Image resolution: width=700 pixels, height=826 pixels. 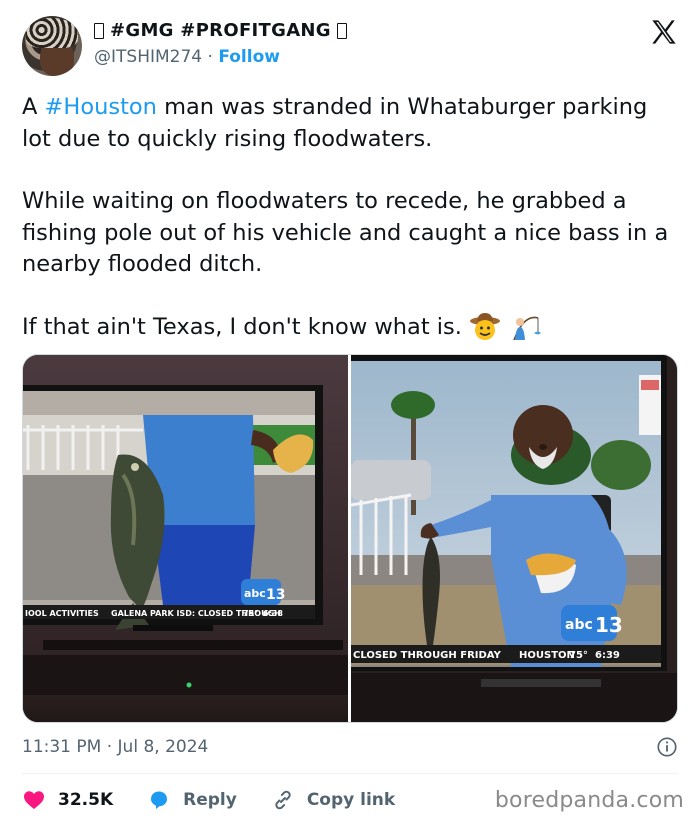 I want to click on tweet-header: #GMG #PROFITGANG @ITSHIM274 · Follow, so click(x=352, y=47).